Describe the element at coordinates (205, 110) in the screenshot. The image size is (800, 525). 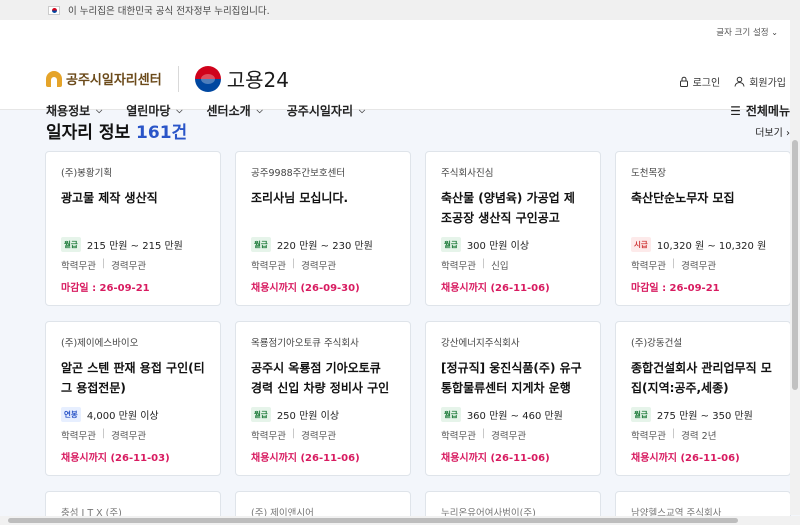
I see `main-nav: 채용정보 ⌵ 열린마당 ⌵ 센터소개 ⌵ 공주시일자리 ⌵` at that location.